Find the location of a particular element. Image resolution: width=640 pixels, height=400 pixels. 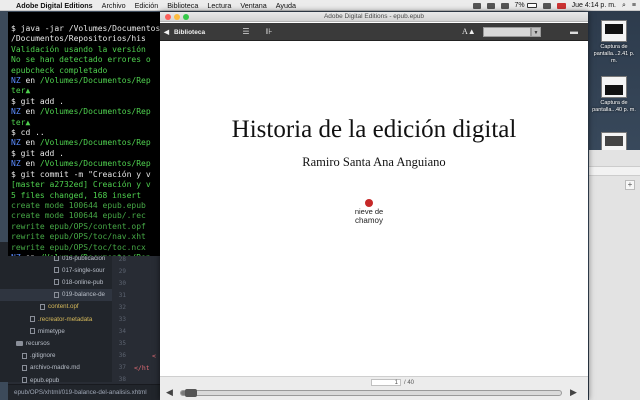

file-tree-item: archivo-madre.md is located at coordinates (56, 368).